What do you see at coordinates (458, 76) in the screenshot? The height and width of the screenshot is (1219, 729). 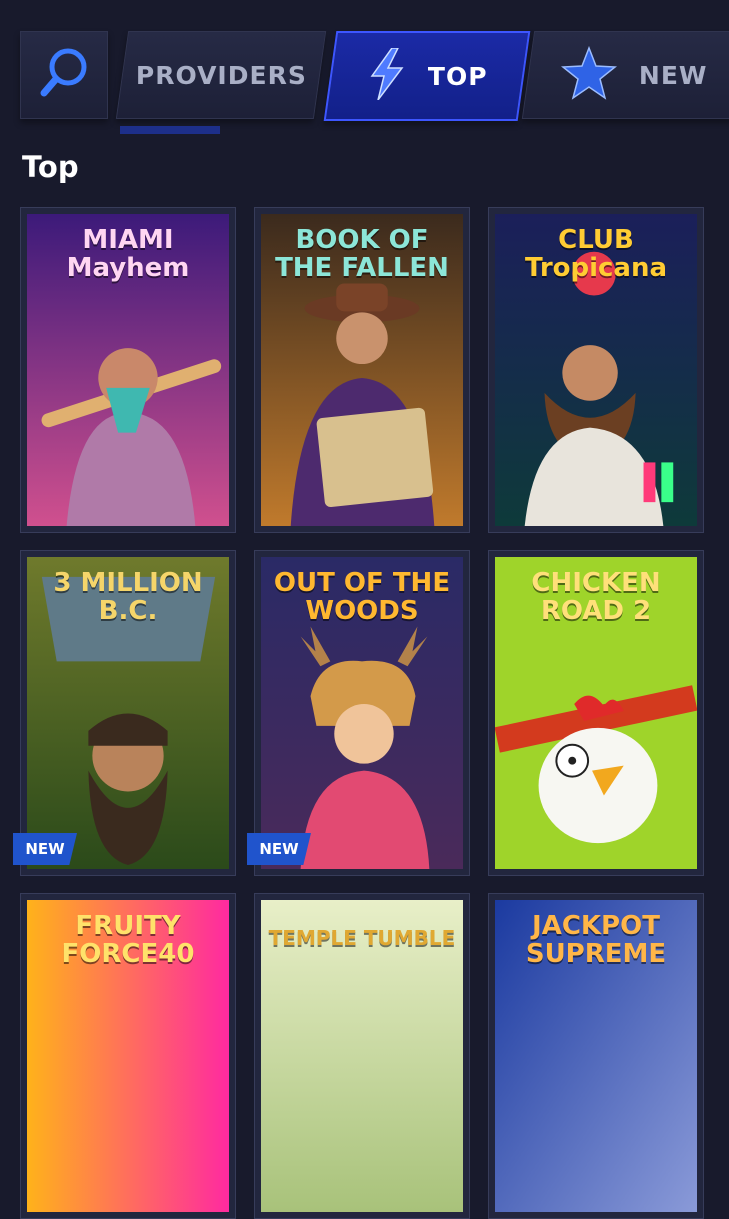 I see `tab-top-label: TOP` at bounding box center [458, 76].